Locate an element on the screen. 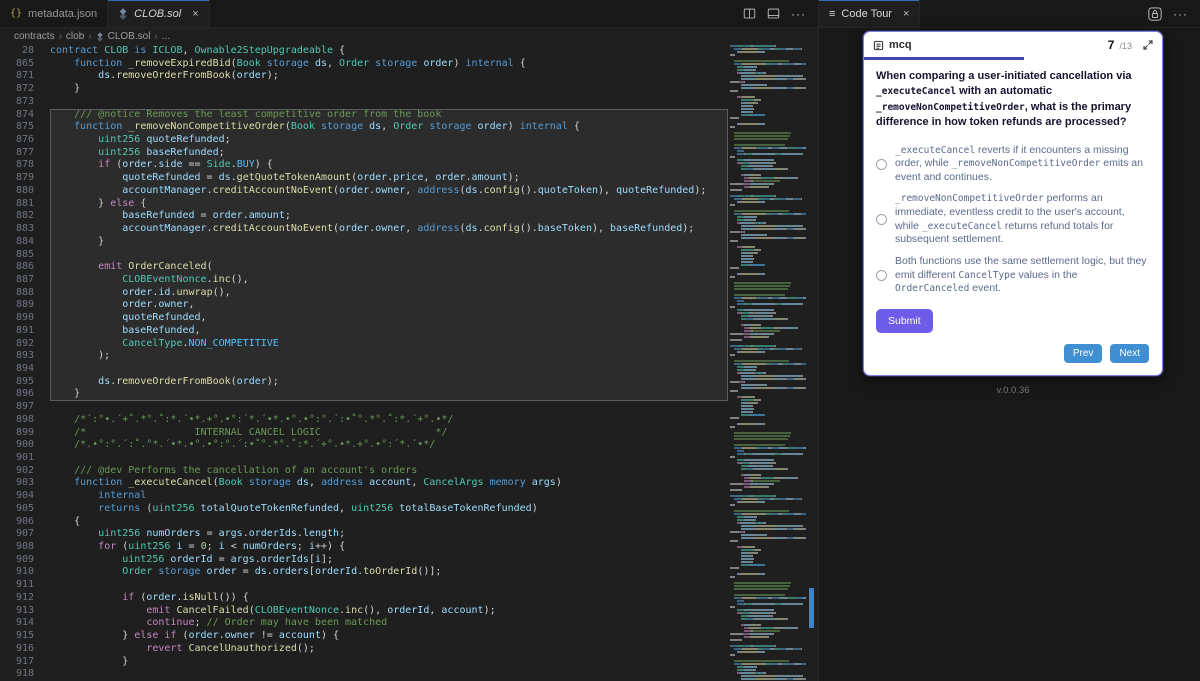  tab-clob-sol: CLOB.sol × is located at coordinates (159, 13).